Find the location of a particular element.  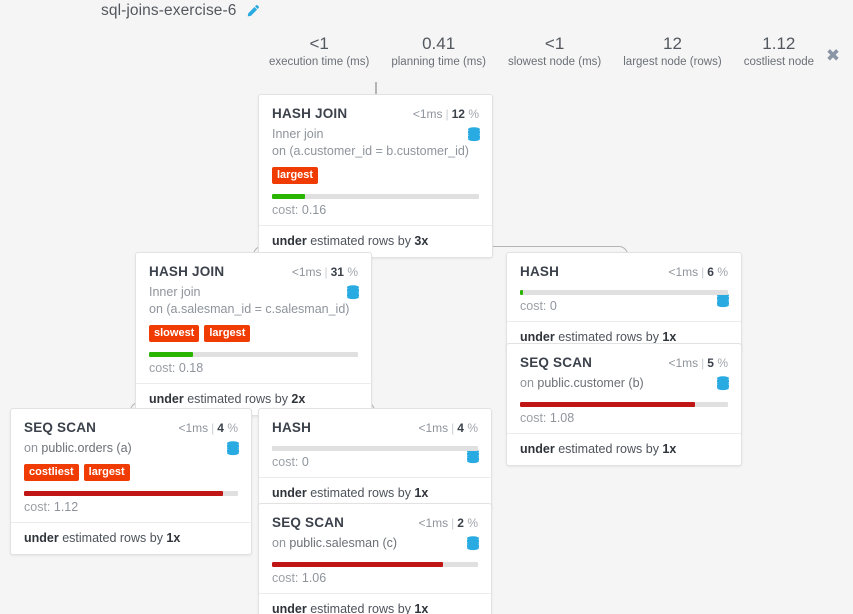

node-cost: cost: 0.16 is located at coordinates (375, 212).